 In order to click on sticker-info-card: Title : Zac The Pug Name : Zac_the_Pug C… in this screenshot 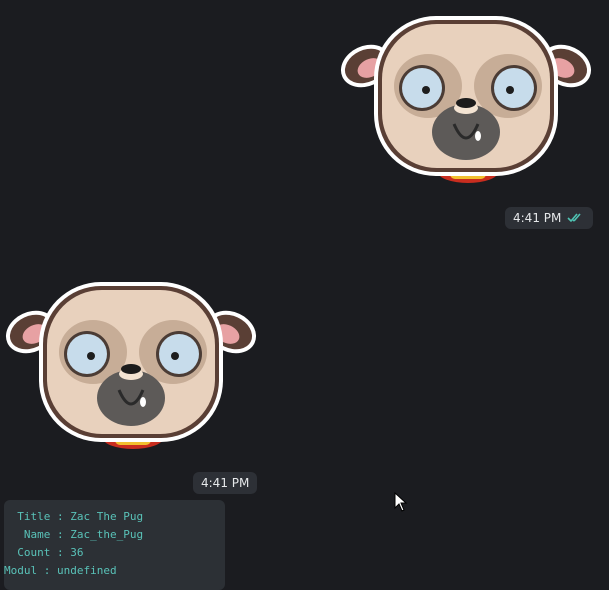, I will do `click(114, 545)`.